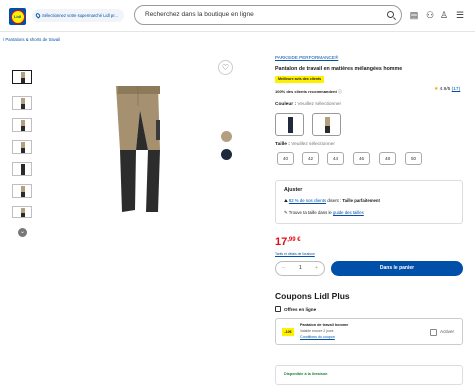 The image size is (475, 385). What do you see at coordinates (38, 15) in the screenshot?
I see `location-pin-icon` at bounding box center [38, 15].